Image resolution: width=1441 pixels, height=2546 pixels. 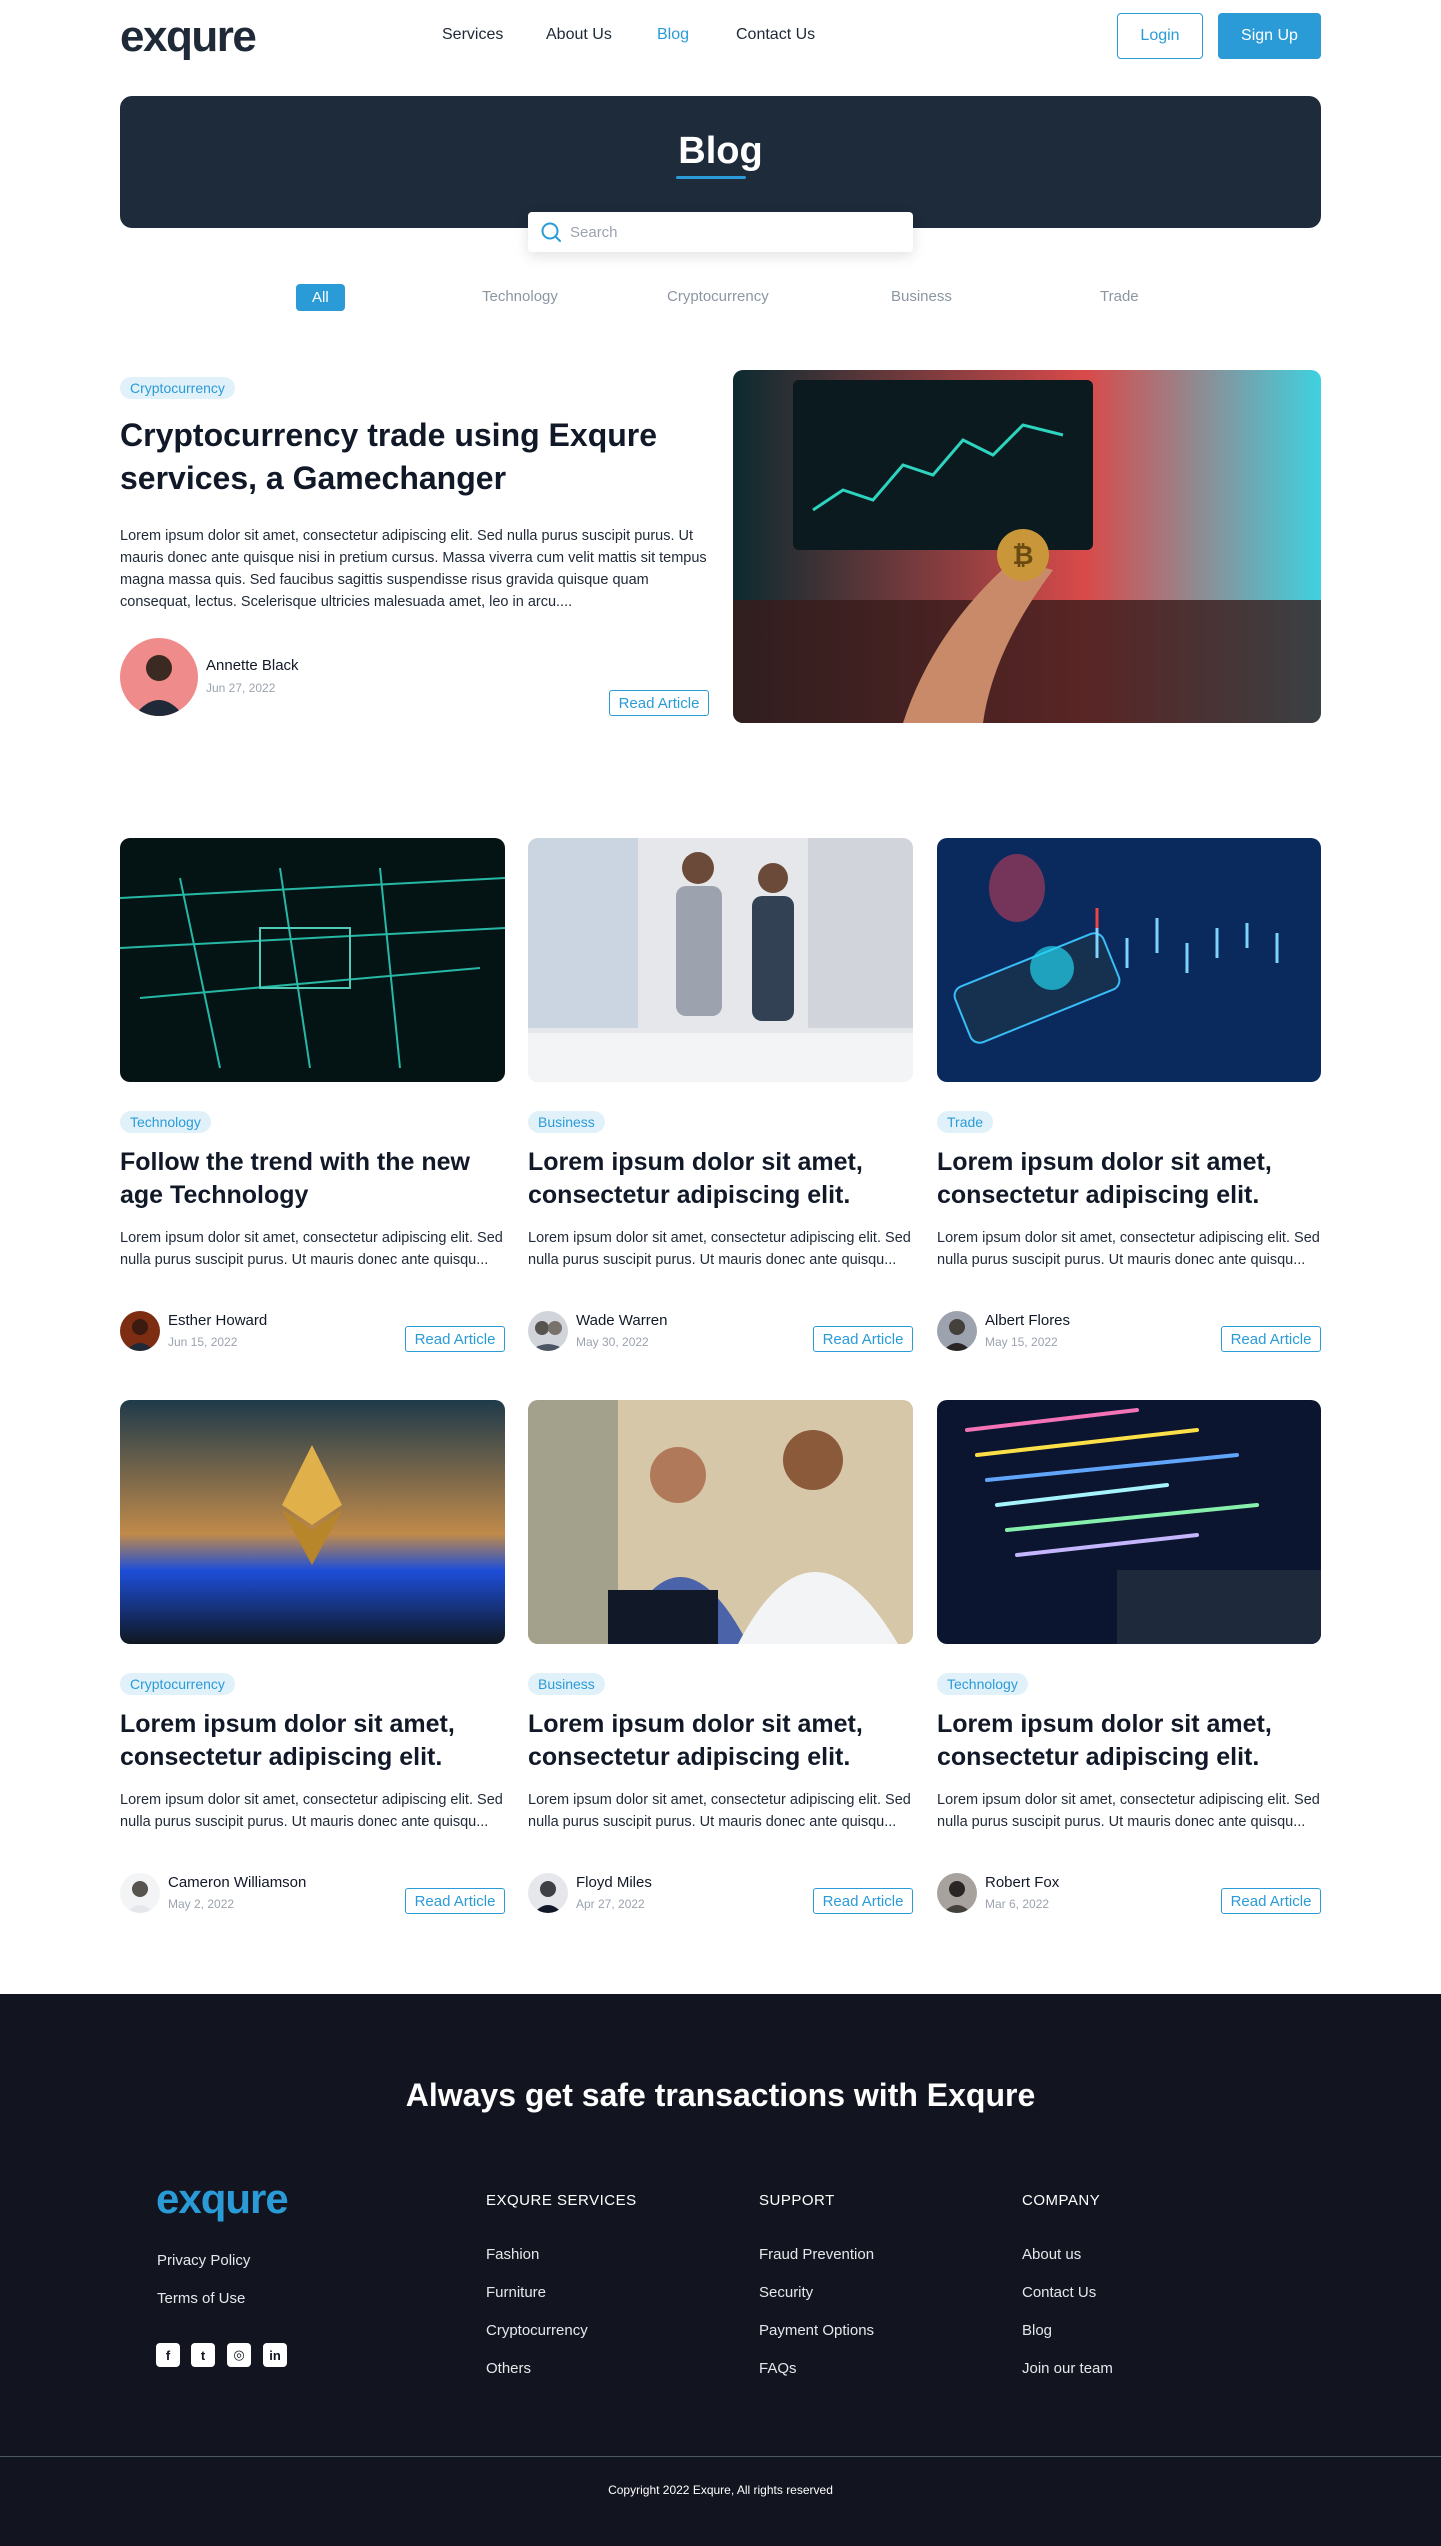 I want to click on post-card: Trade, so click(x=965, y=1122).